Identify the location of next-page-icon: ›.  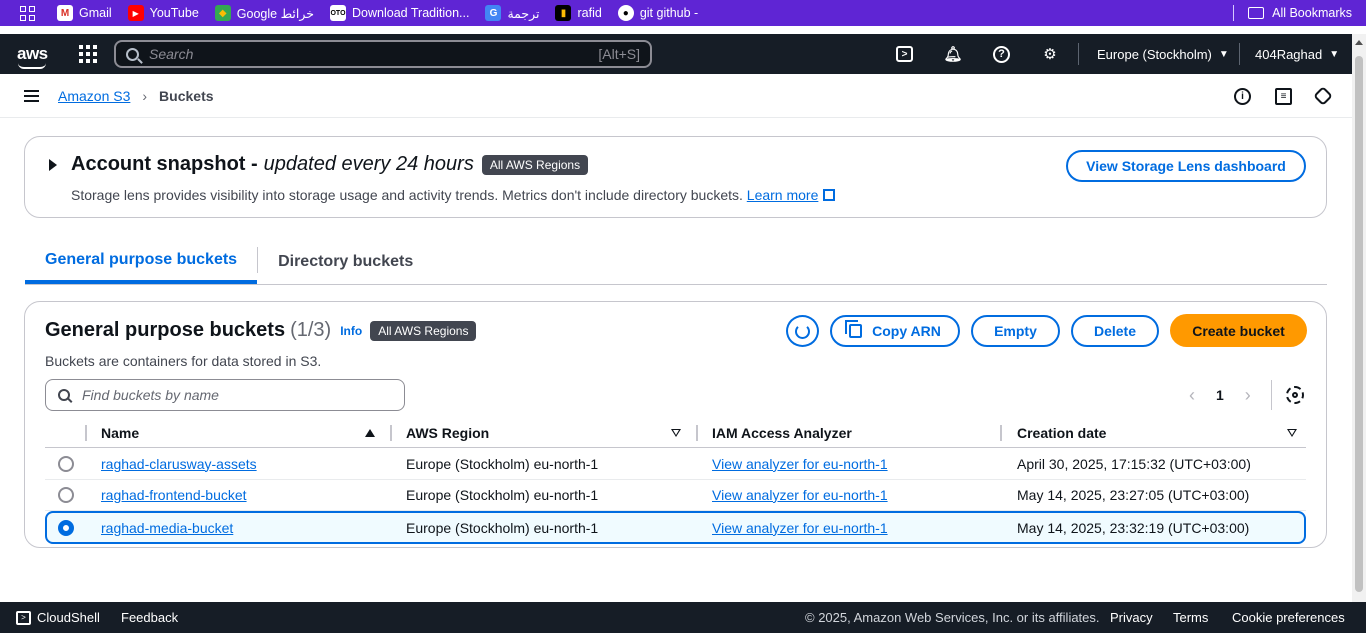
(1248, 395).